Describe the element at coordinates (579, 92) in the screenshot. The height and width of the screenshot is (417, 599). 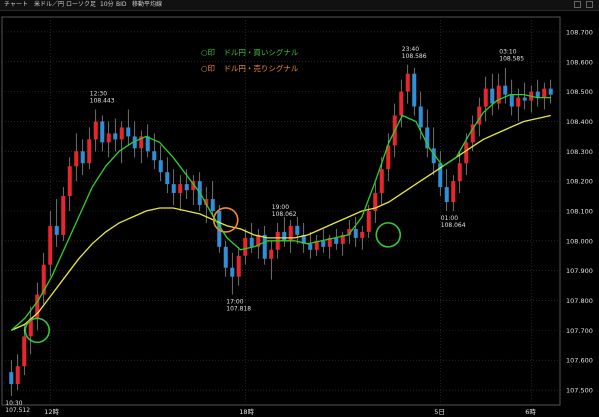
I see `y-tick-label: 108.500` at that location.